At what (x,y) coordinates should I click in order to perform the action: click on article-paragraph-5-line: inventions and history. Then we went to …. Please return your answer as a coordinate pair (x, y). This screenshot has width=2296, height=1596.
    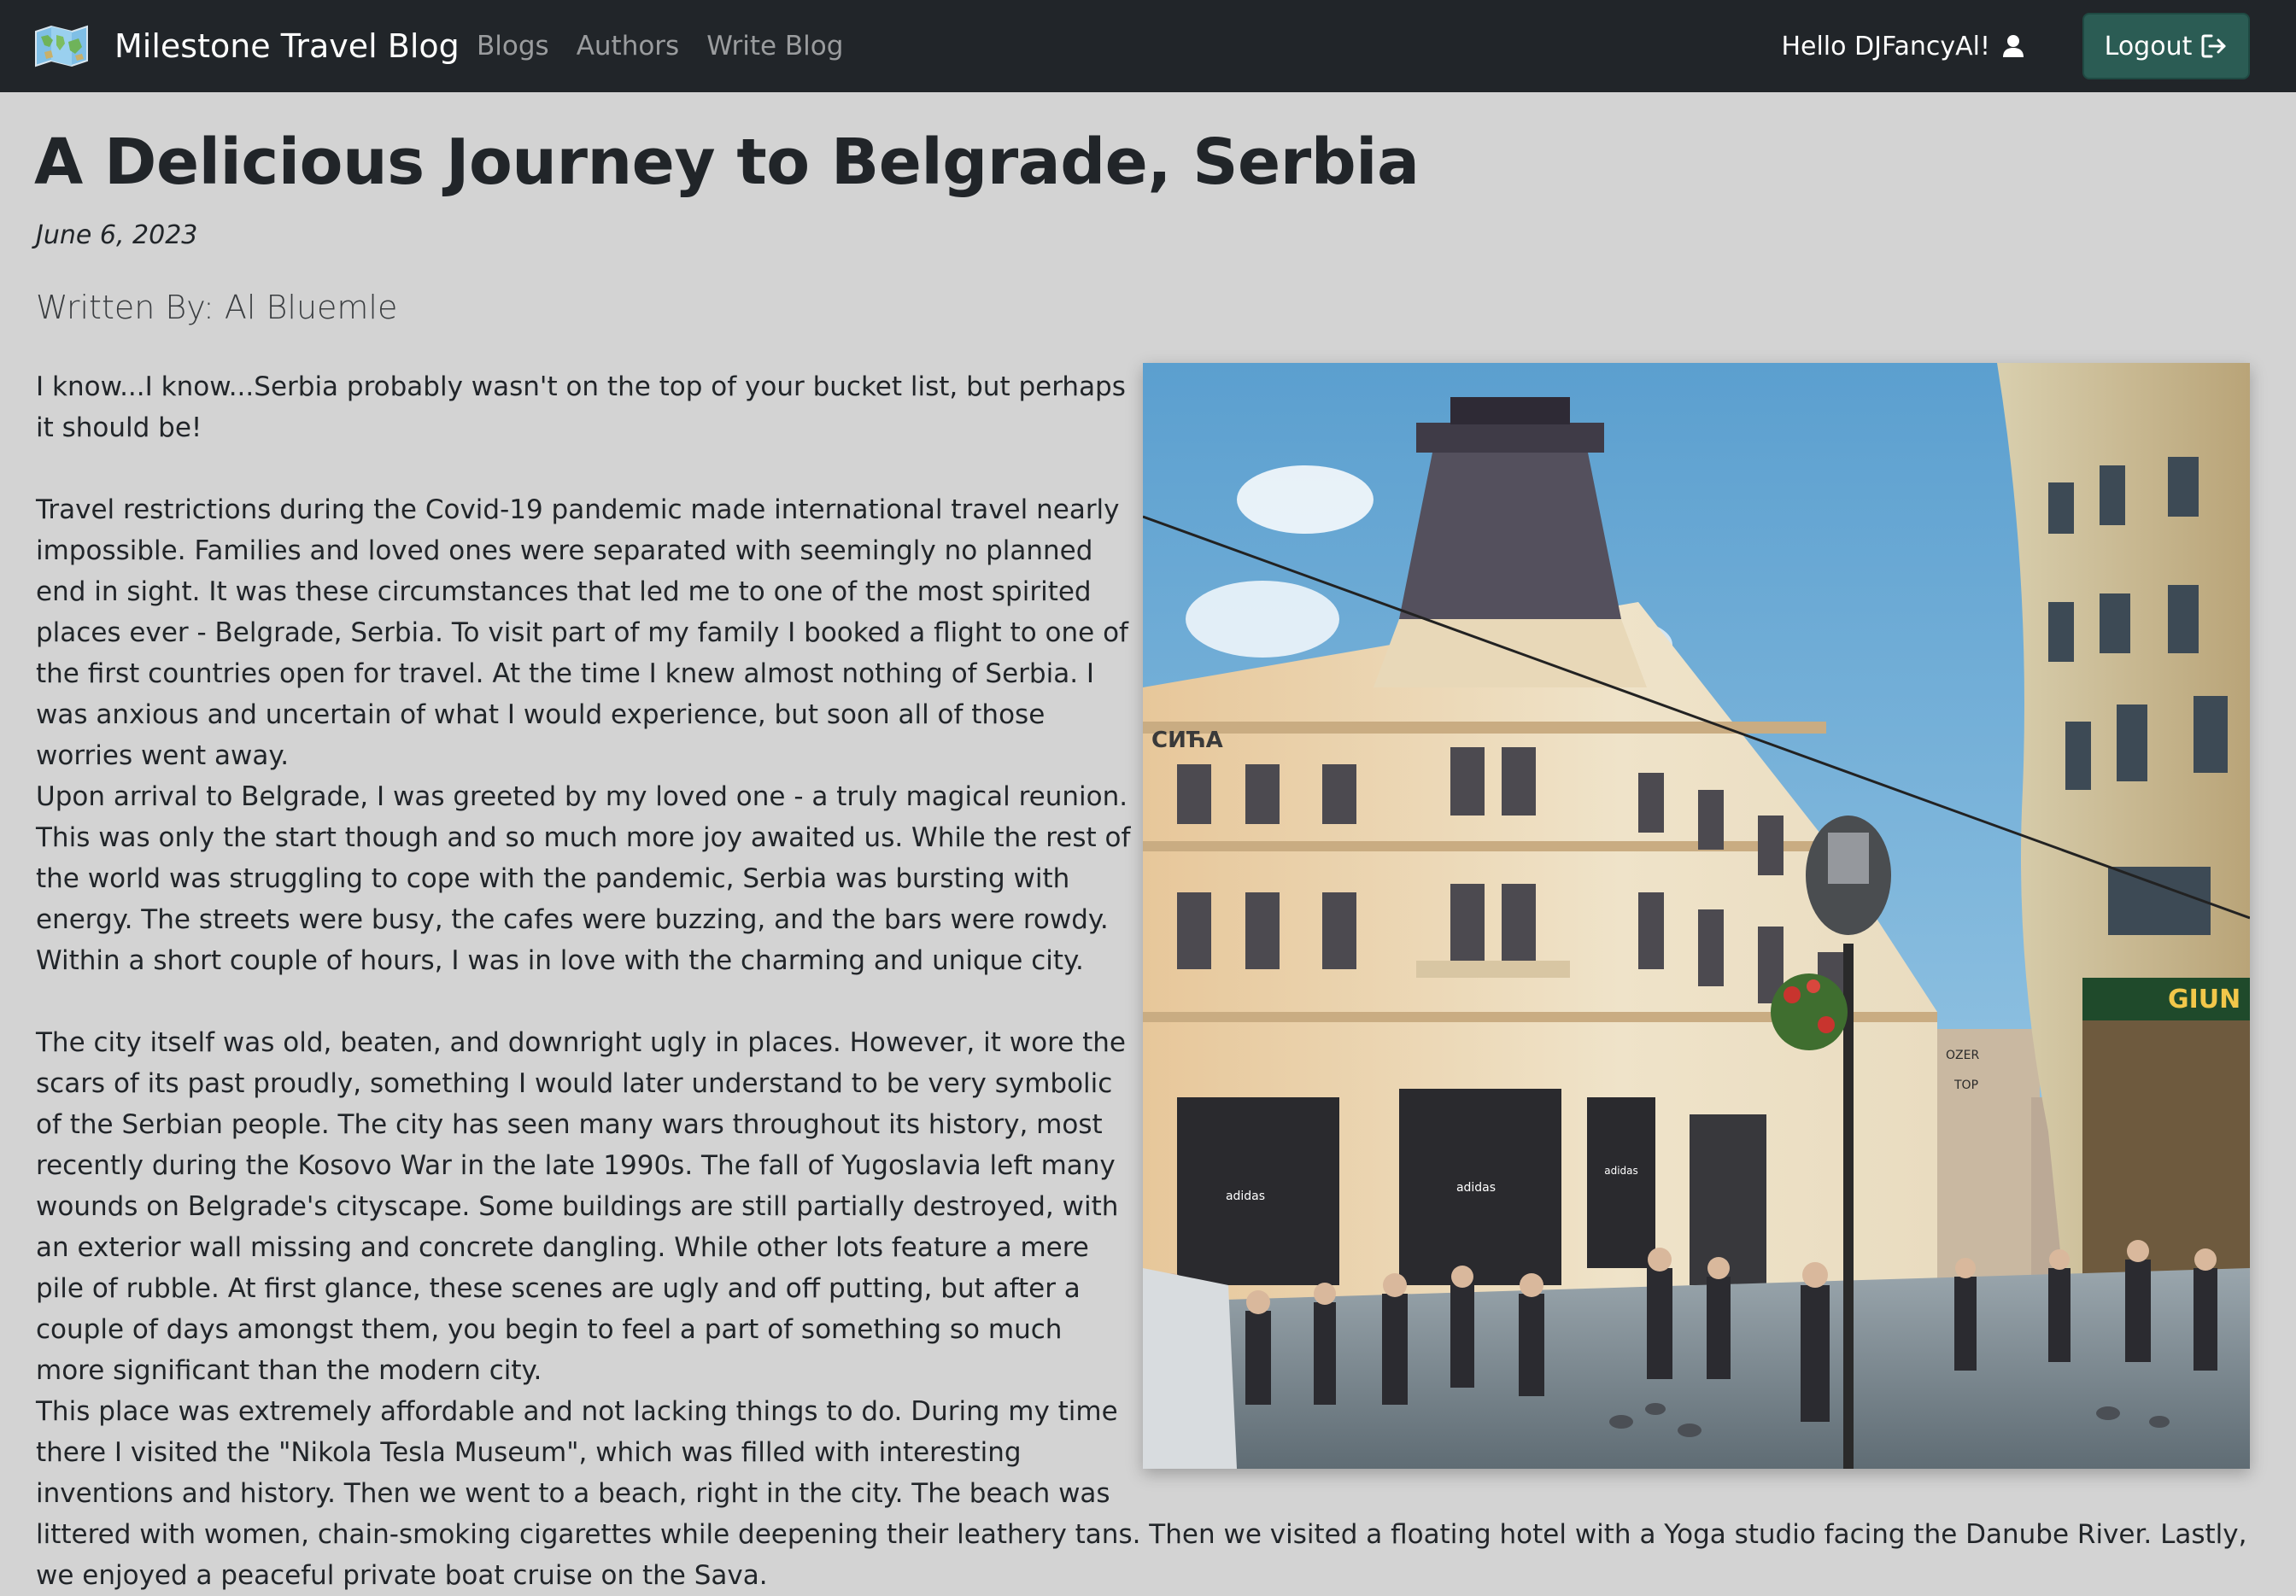
    Looking at the image, I should click on (573, 1493).